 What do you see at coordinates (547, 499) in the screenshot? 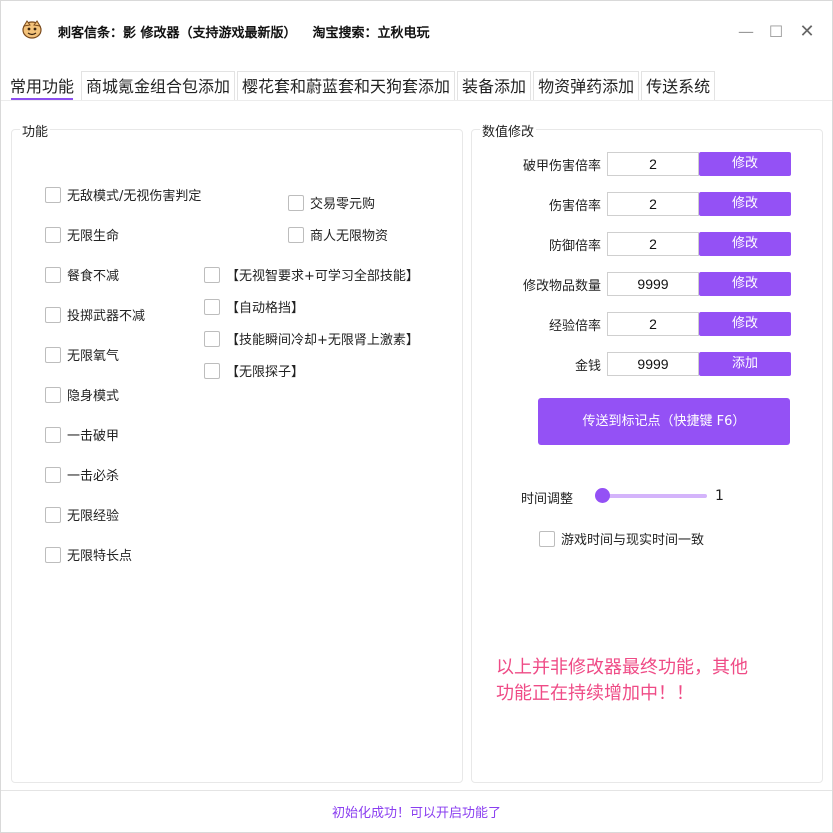
I see `time-adjust-label: 时间调整` at bounding box center [547, 499].